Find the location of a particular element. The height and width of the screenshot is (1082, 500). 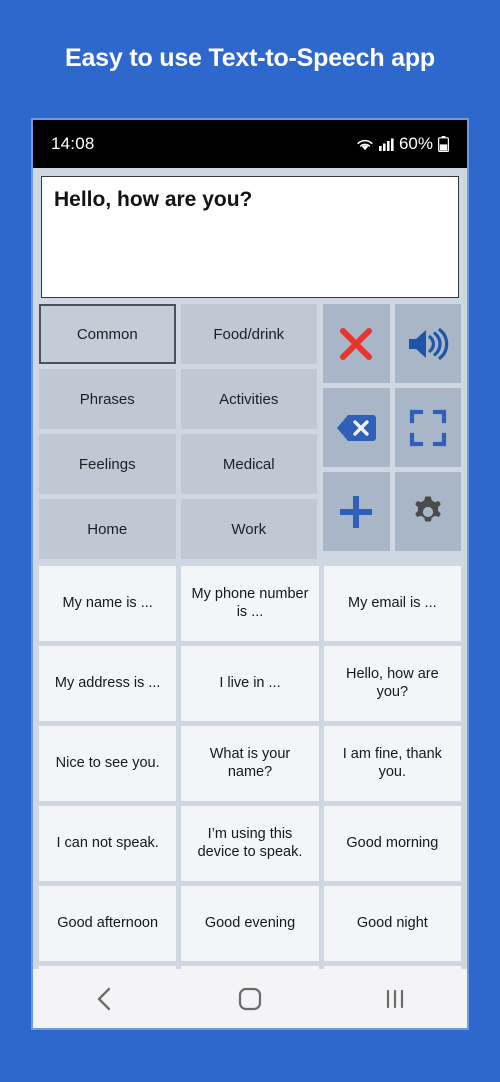

battery-icon is located at coordinates (443, 144).